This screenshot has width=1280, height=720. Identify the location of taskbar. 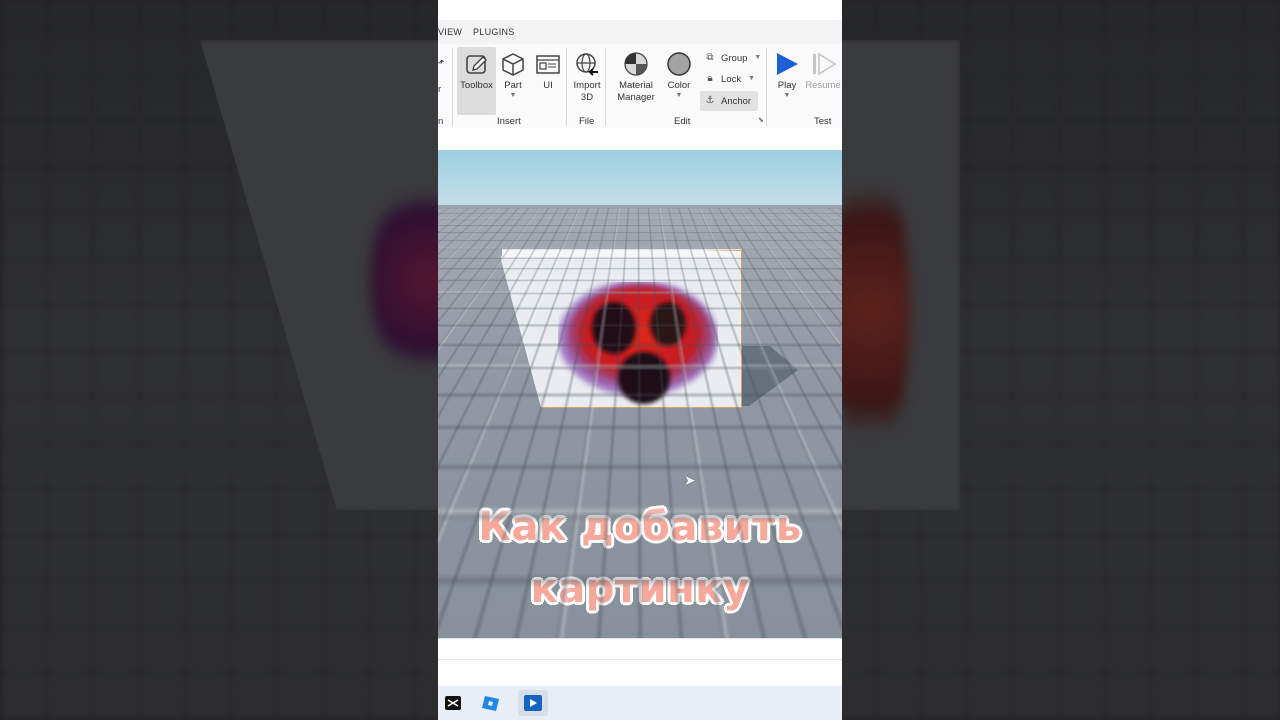
(640, 703).